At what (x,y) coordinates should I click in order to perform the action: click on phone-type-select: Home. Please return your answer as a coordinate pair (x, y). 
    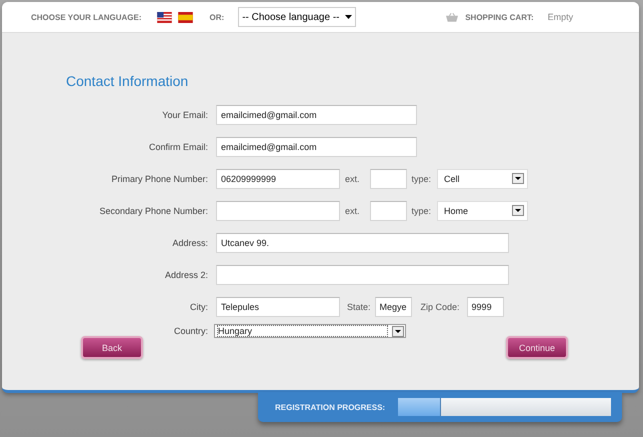
    Looking at the image, I should click on (482, 210).